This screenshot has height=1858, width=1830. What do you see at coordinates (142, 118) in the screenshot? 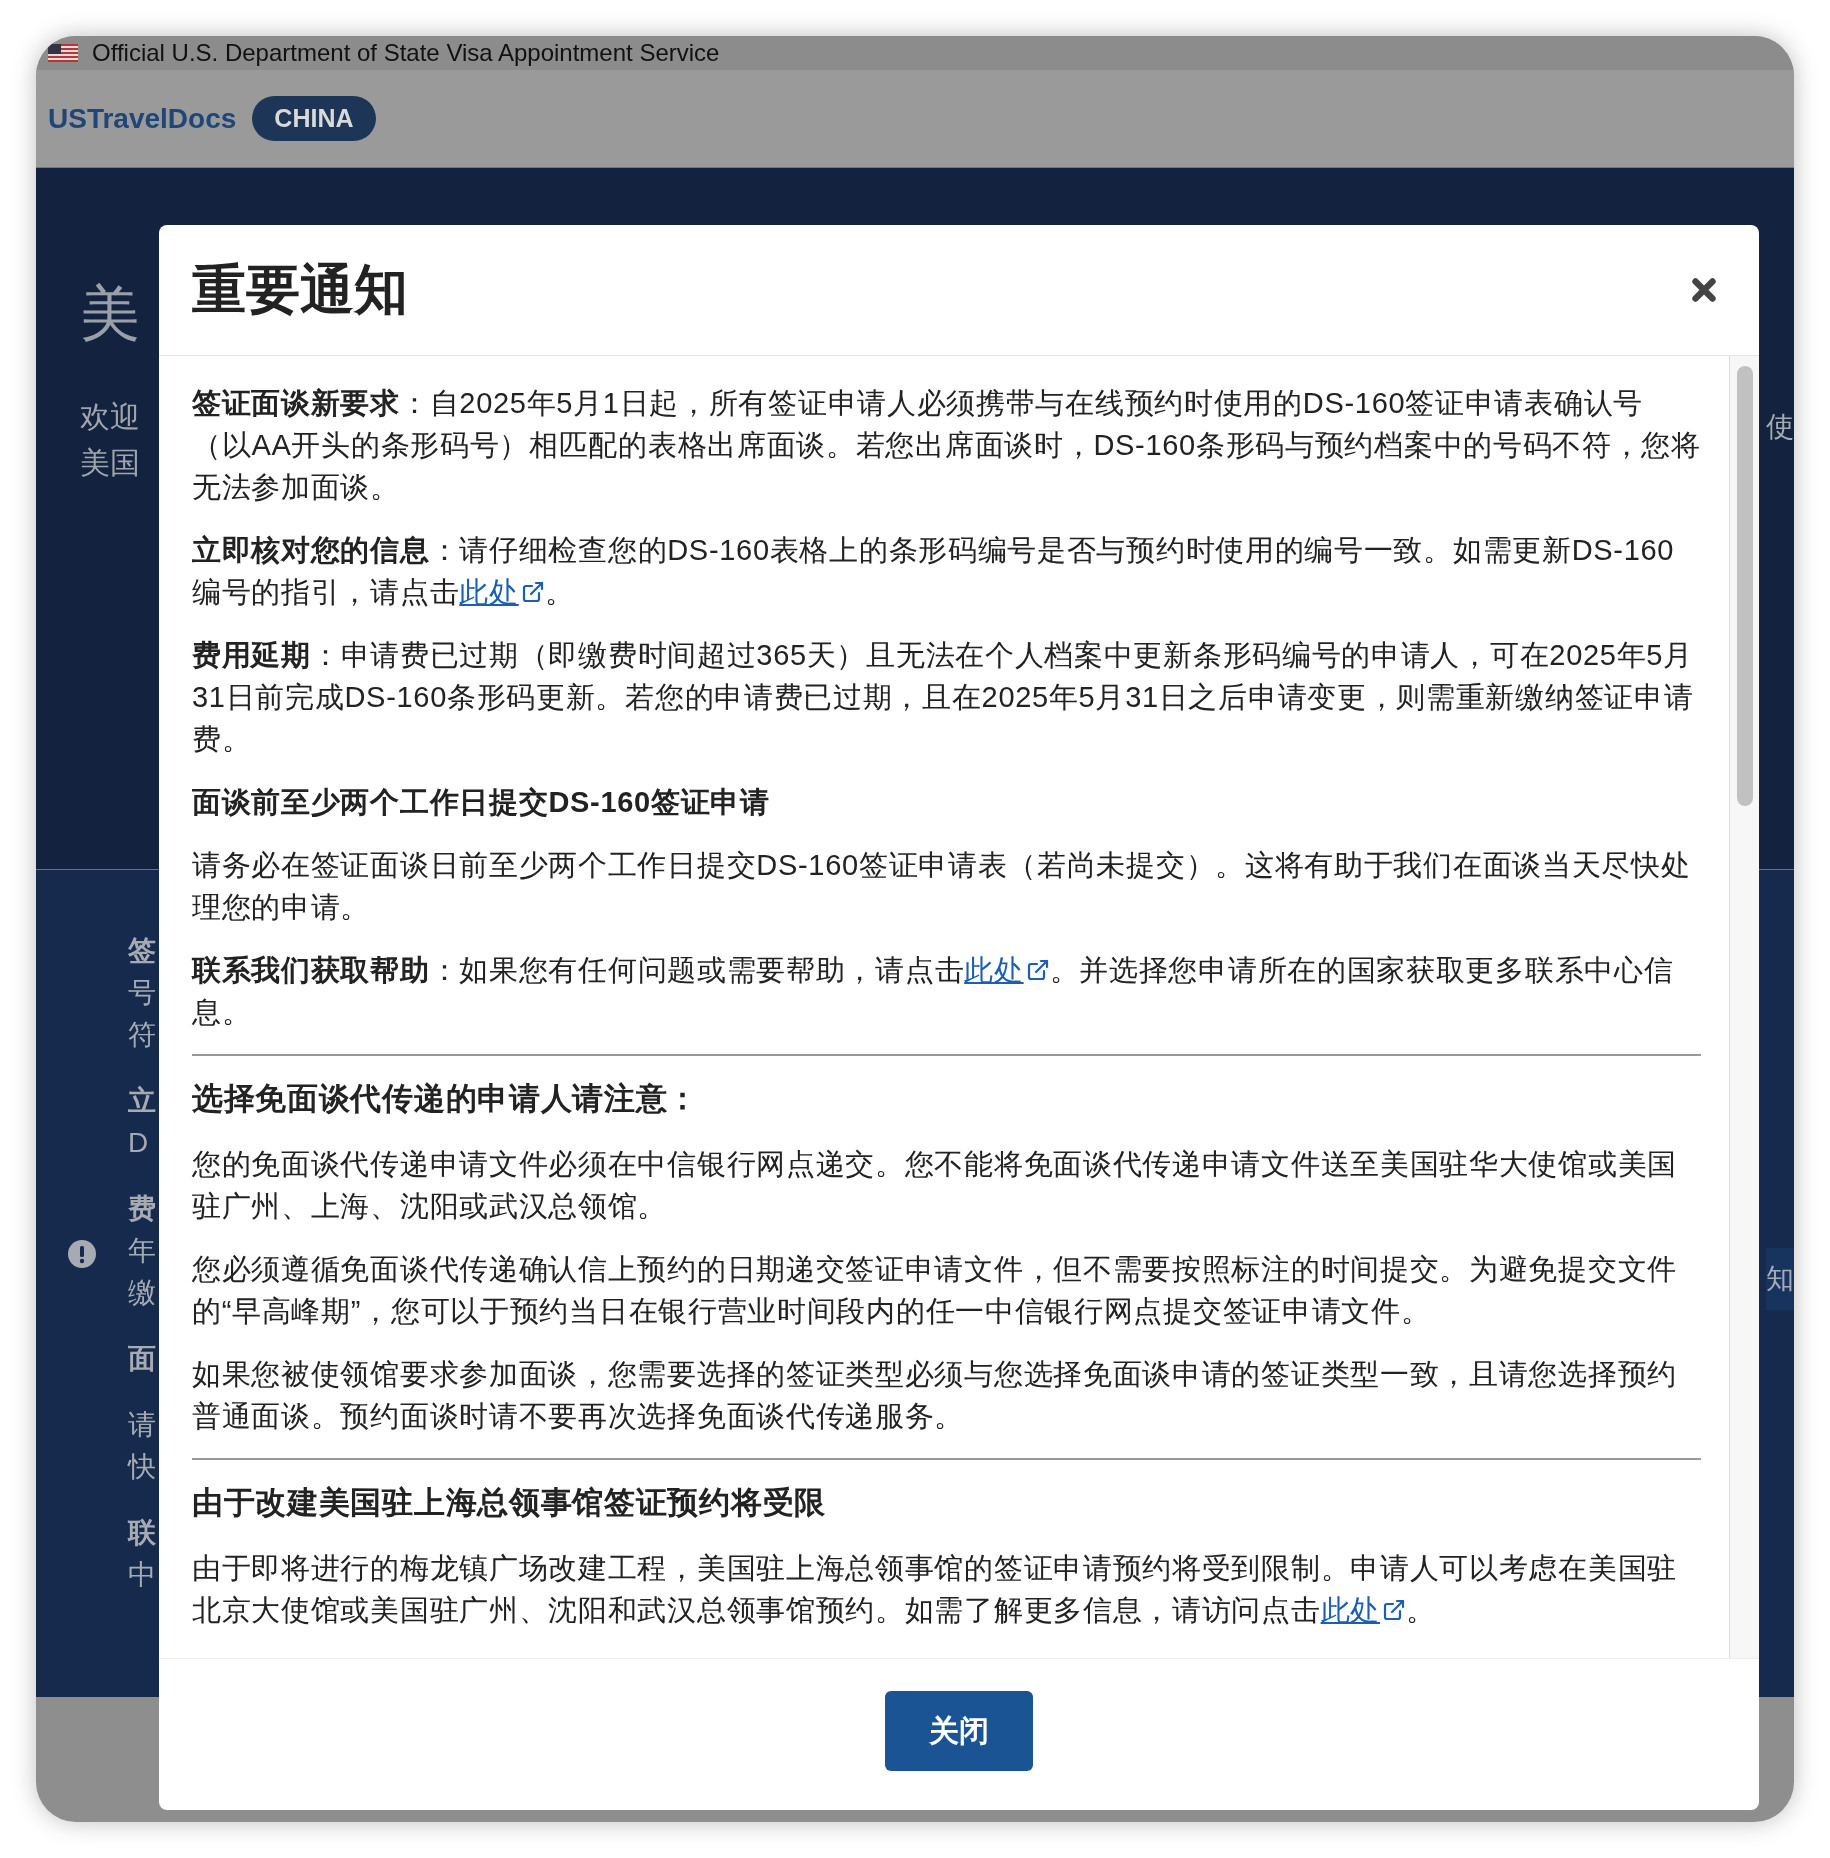
I see `site-logo: USTravelDocs` at bounding box center [142, 118].